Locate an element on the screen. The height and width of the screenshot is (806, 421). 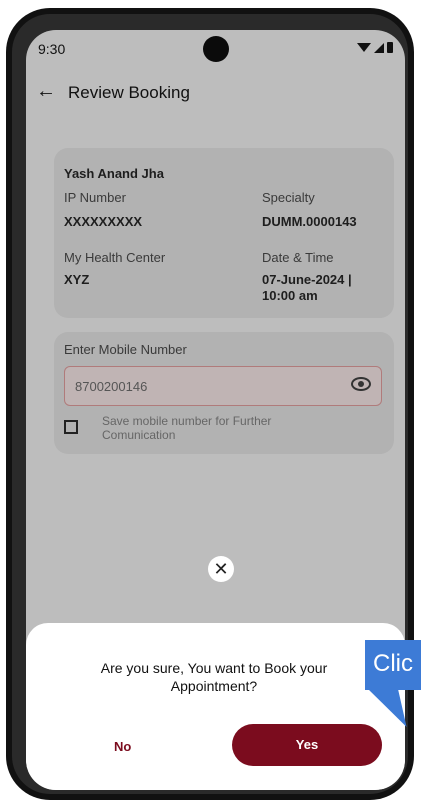
arrow-left-icon: ← is located at coordinates (46, 91).